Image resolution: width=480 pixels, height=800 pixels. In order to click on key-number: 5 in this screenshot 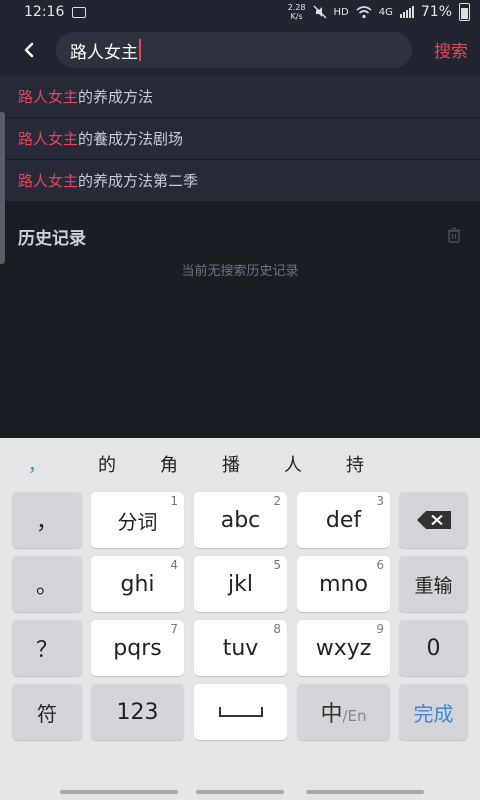, I will do `click(277, 565)`.